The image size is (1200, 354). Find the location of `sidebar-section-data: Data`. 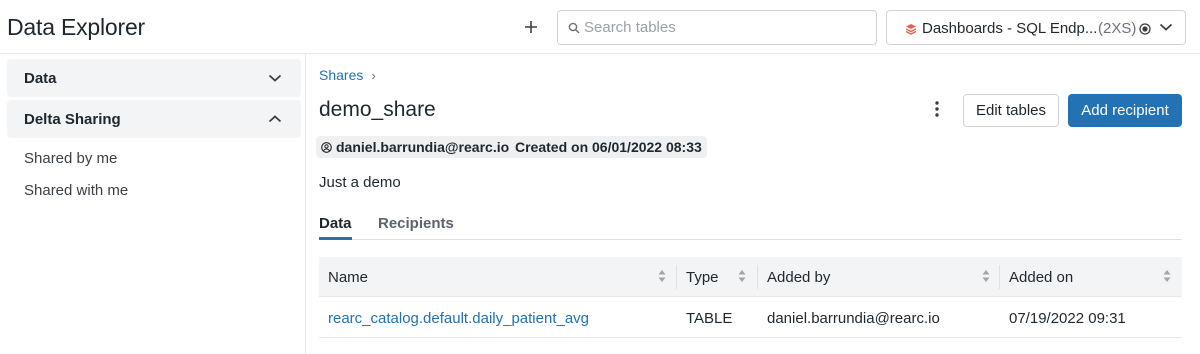

sidebar-section-data: Data is located at coordinates (154, 78).